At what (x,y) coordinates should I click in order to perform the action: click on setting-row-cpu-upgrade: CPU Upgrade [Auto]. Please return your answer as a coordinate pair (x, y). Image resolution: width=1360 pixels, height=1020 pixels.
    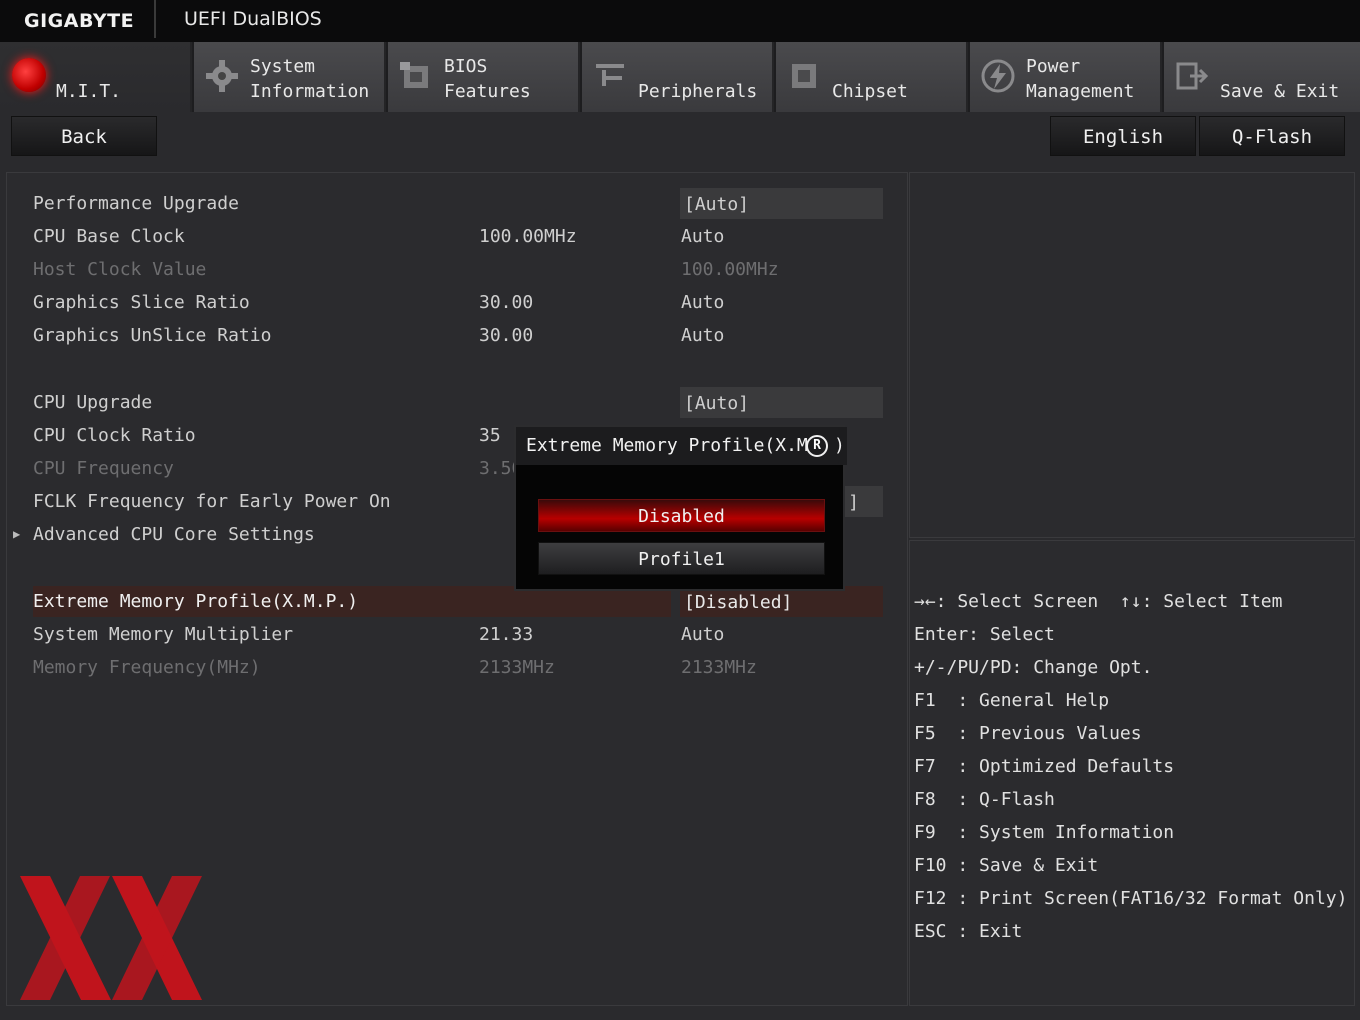
    Looking at the image, I should click on (457, 402).